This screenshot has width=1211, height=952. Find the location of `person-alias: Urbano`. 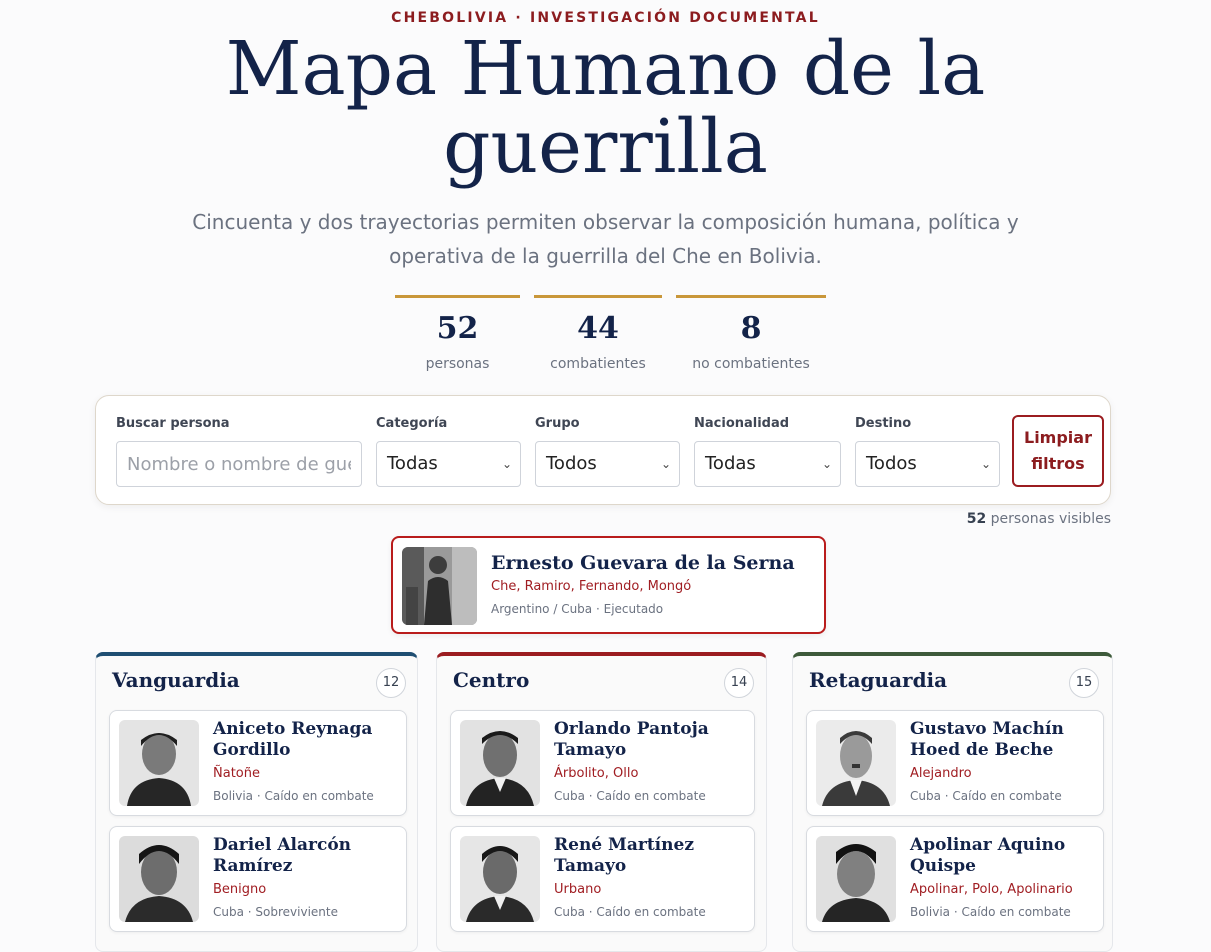

person-alias: Urbano is located at coordinates (578, 889).